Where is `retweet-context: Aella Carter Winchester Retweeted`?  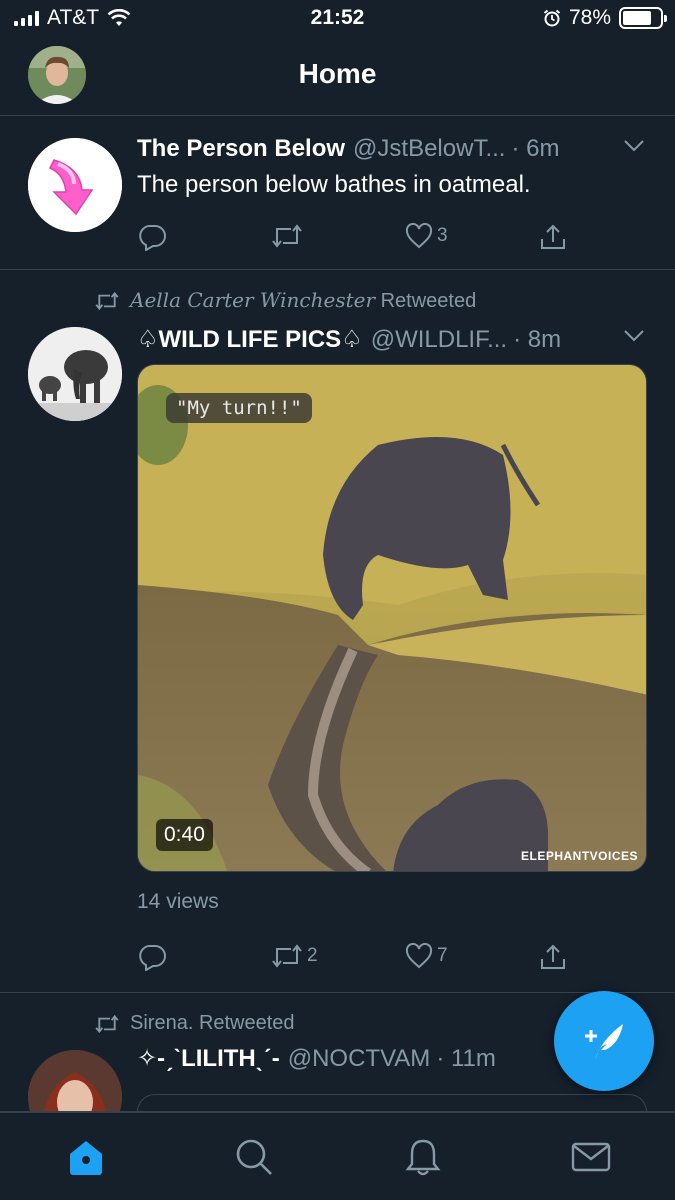 retweet-context: Aella Carter Winchester Retweeted is located at coordinates (285, 300).